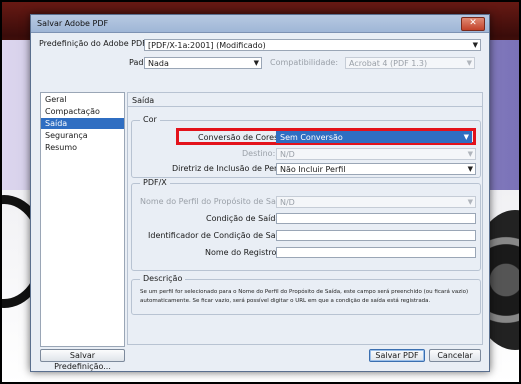 Image resolution: width=521 pixels, height=384 pixels. What do you see at coordinates (56, 99) in the screenshot?
I see `sidebar-item-label: Geral` at bounding box center [56, 99].